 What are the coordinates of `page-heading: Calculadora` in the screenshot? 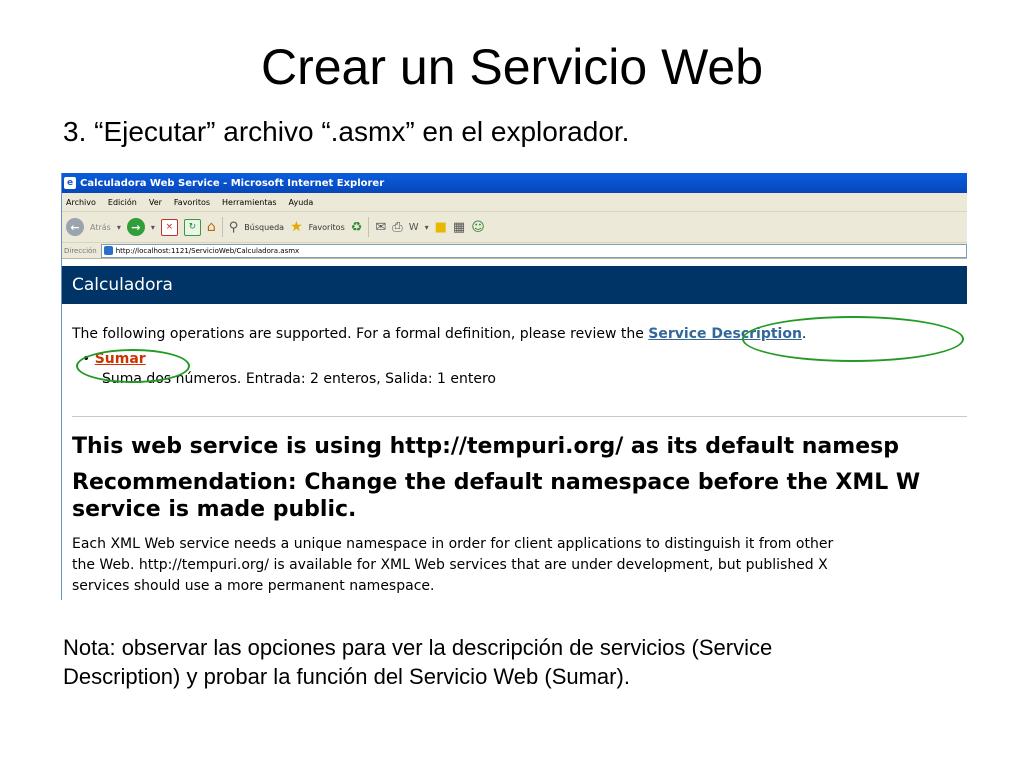 It's located at (122, 285).